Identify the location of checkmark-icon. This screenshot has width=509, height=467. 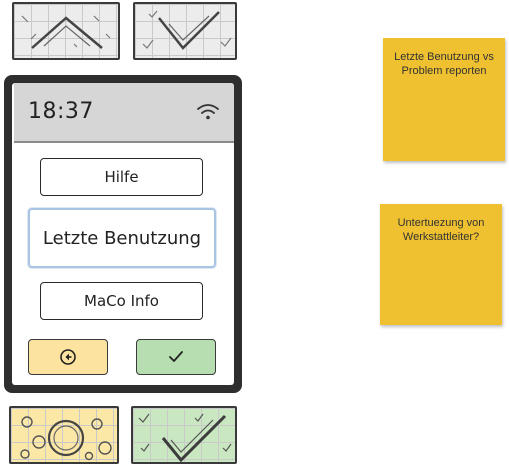
(176, 356).